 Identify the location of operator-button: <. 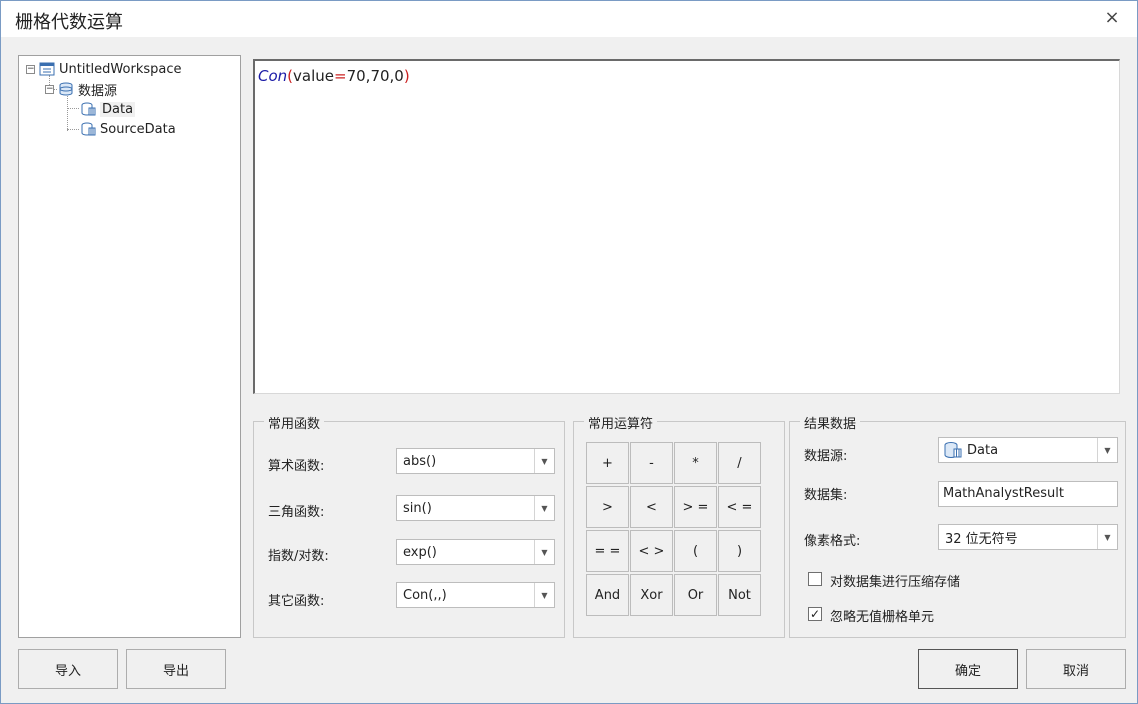
(651, 507).